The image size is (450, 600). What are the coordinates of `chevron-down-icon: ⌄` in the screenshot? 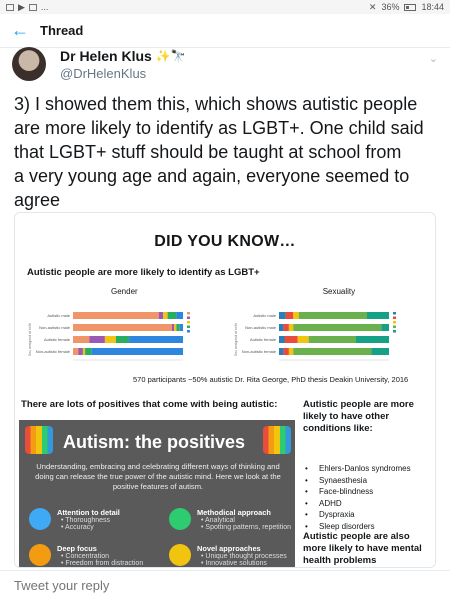 It's located at (433, 58).